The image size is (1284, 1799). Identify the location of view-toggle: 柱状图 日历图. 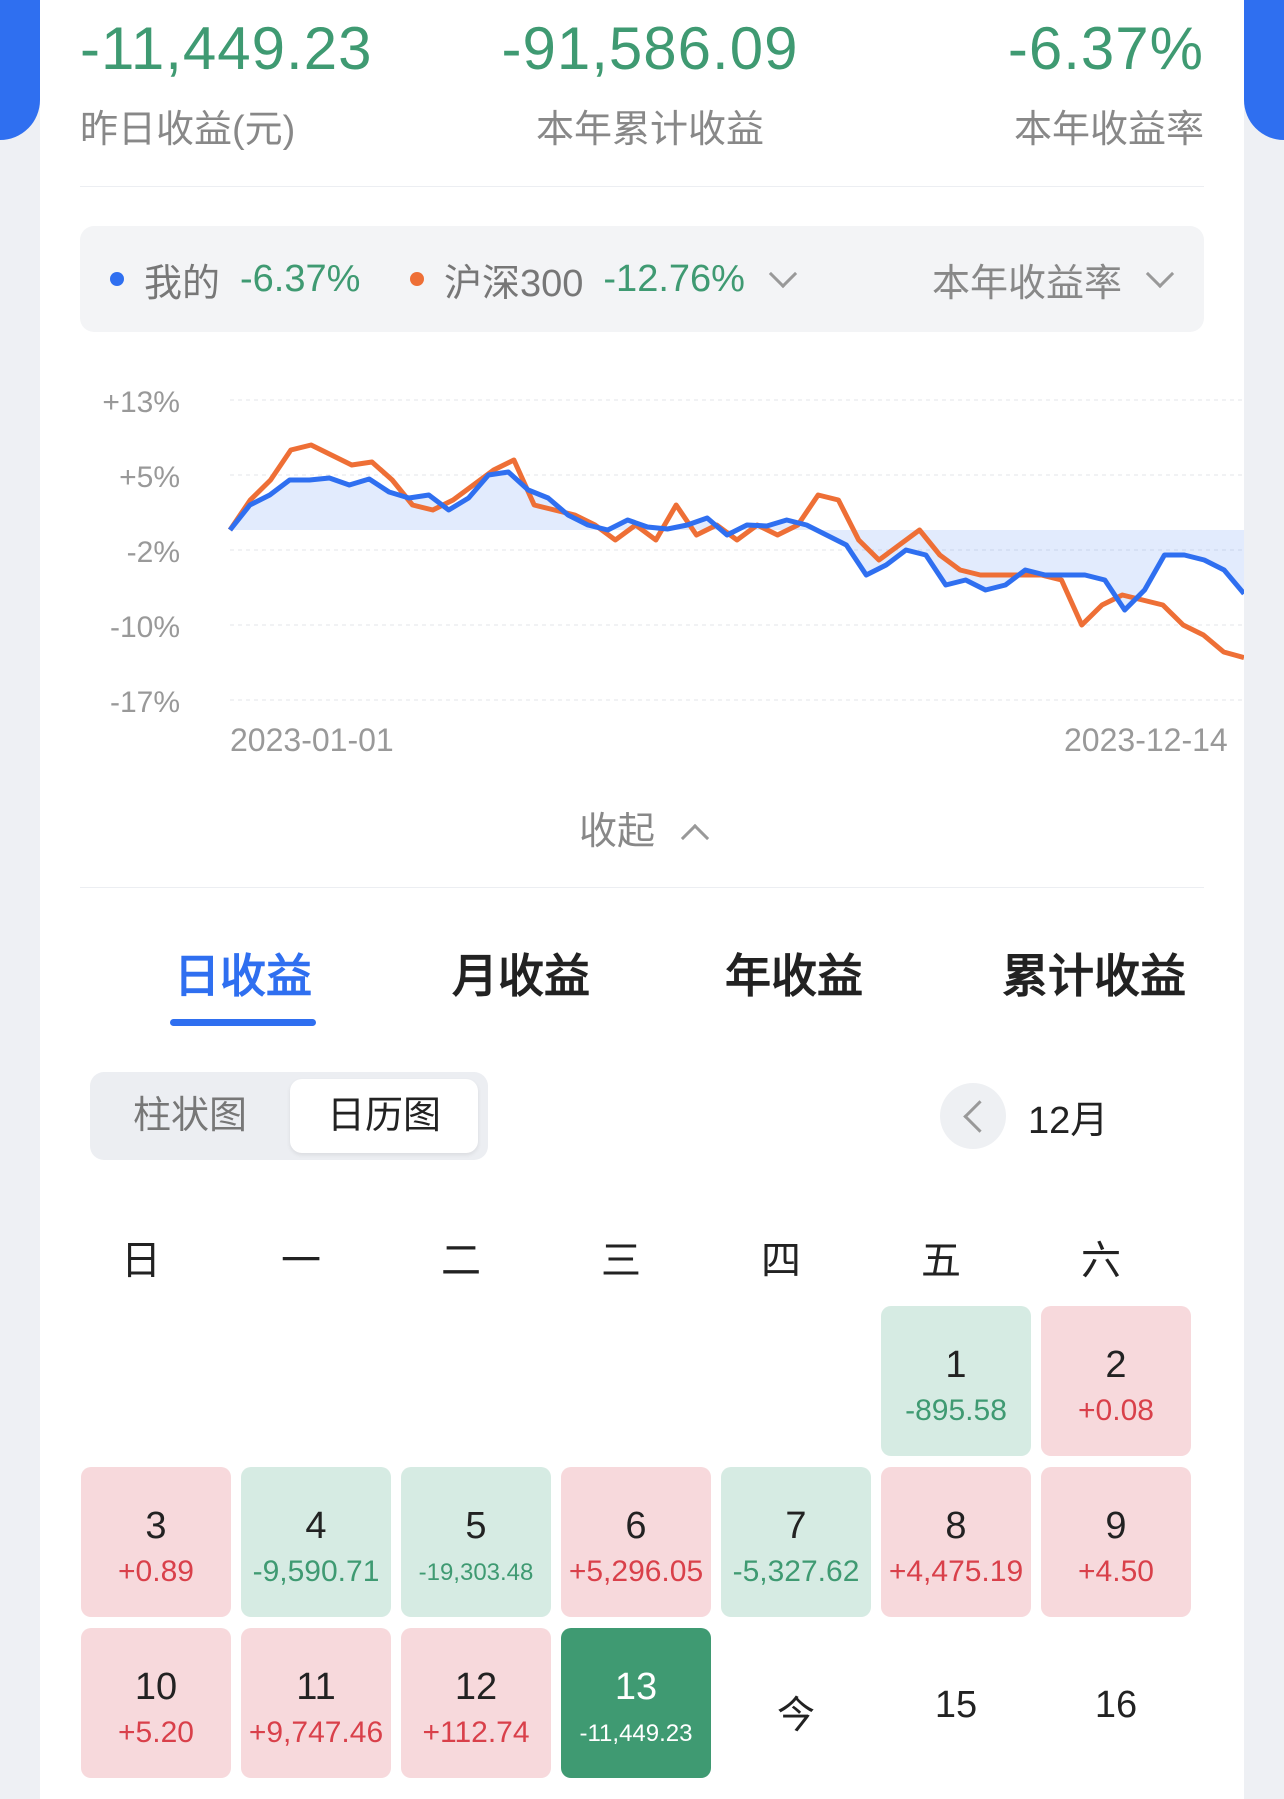
(289, 1116).